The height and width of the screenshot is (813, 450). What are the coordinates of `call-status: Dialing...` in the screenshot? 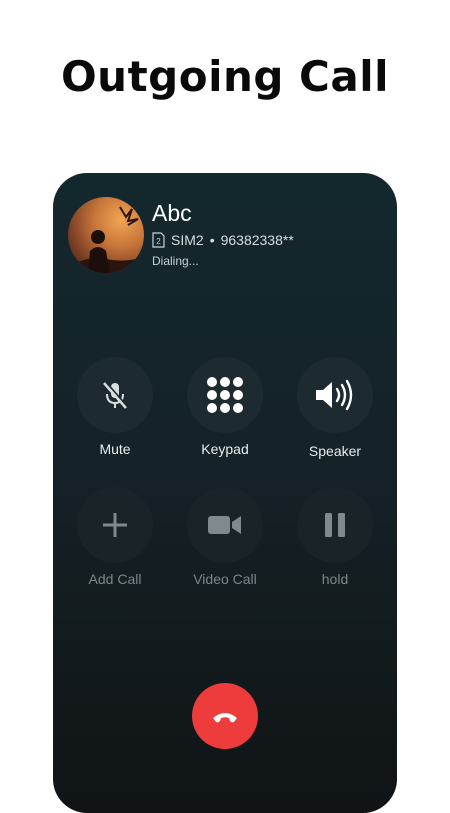 It's located at (175, 261).